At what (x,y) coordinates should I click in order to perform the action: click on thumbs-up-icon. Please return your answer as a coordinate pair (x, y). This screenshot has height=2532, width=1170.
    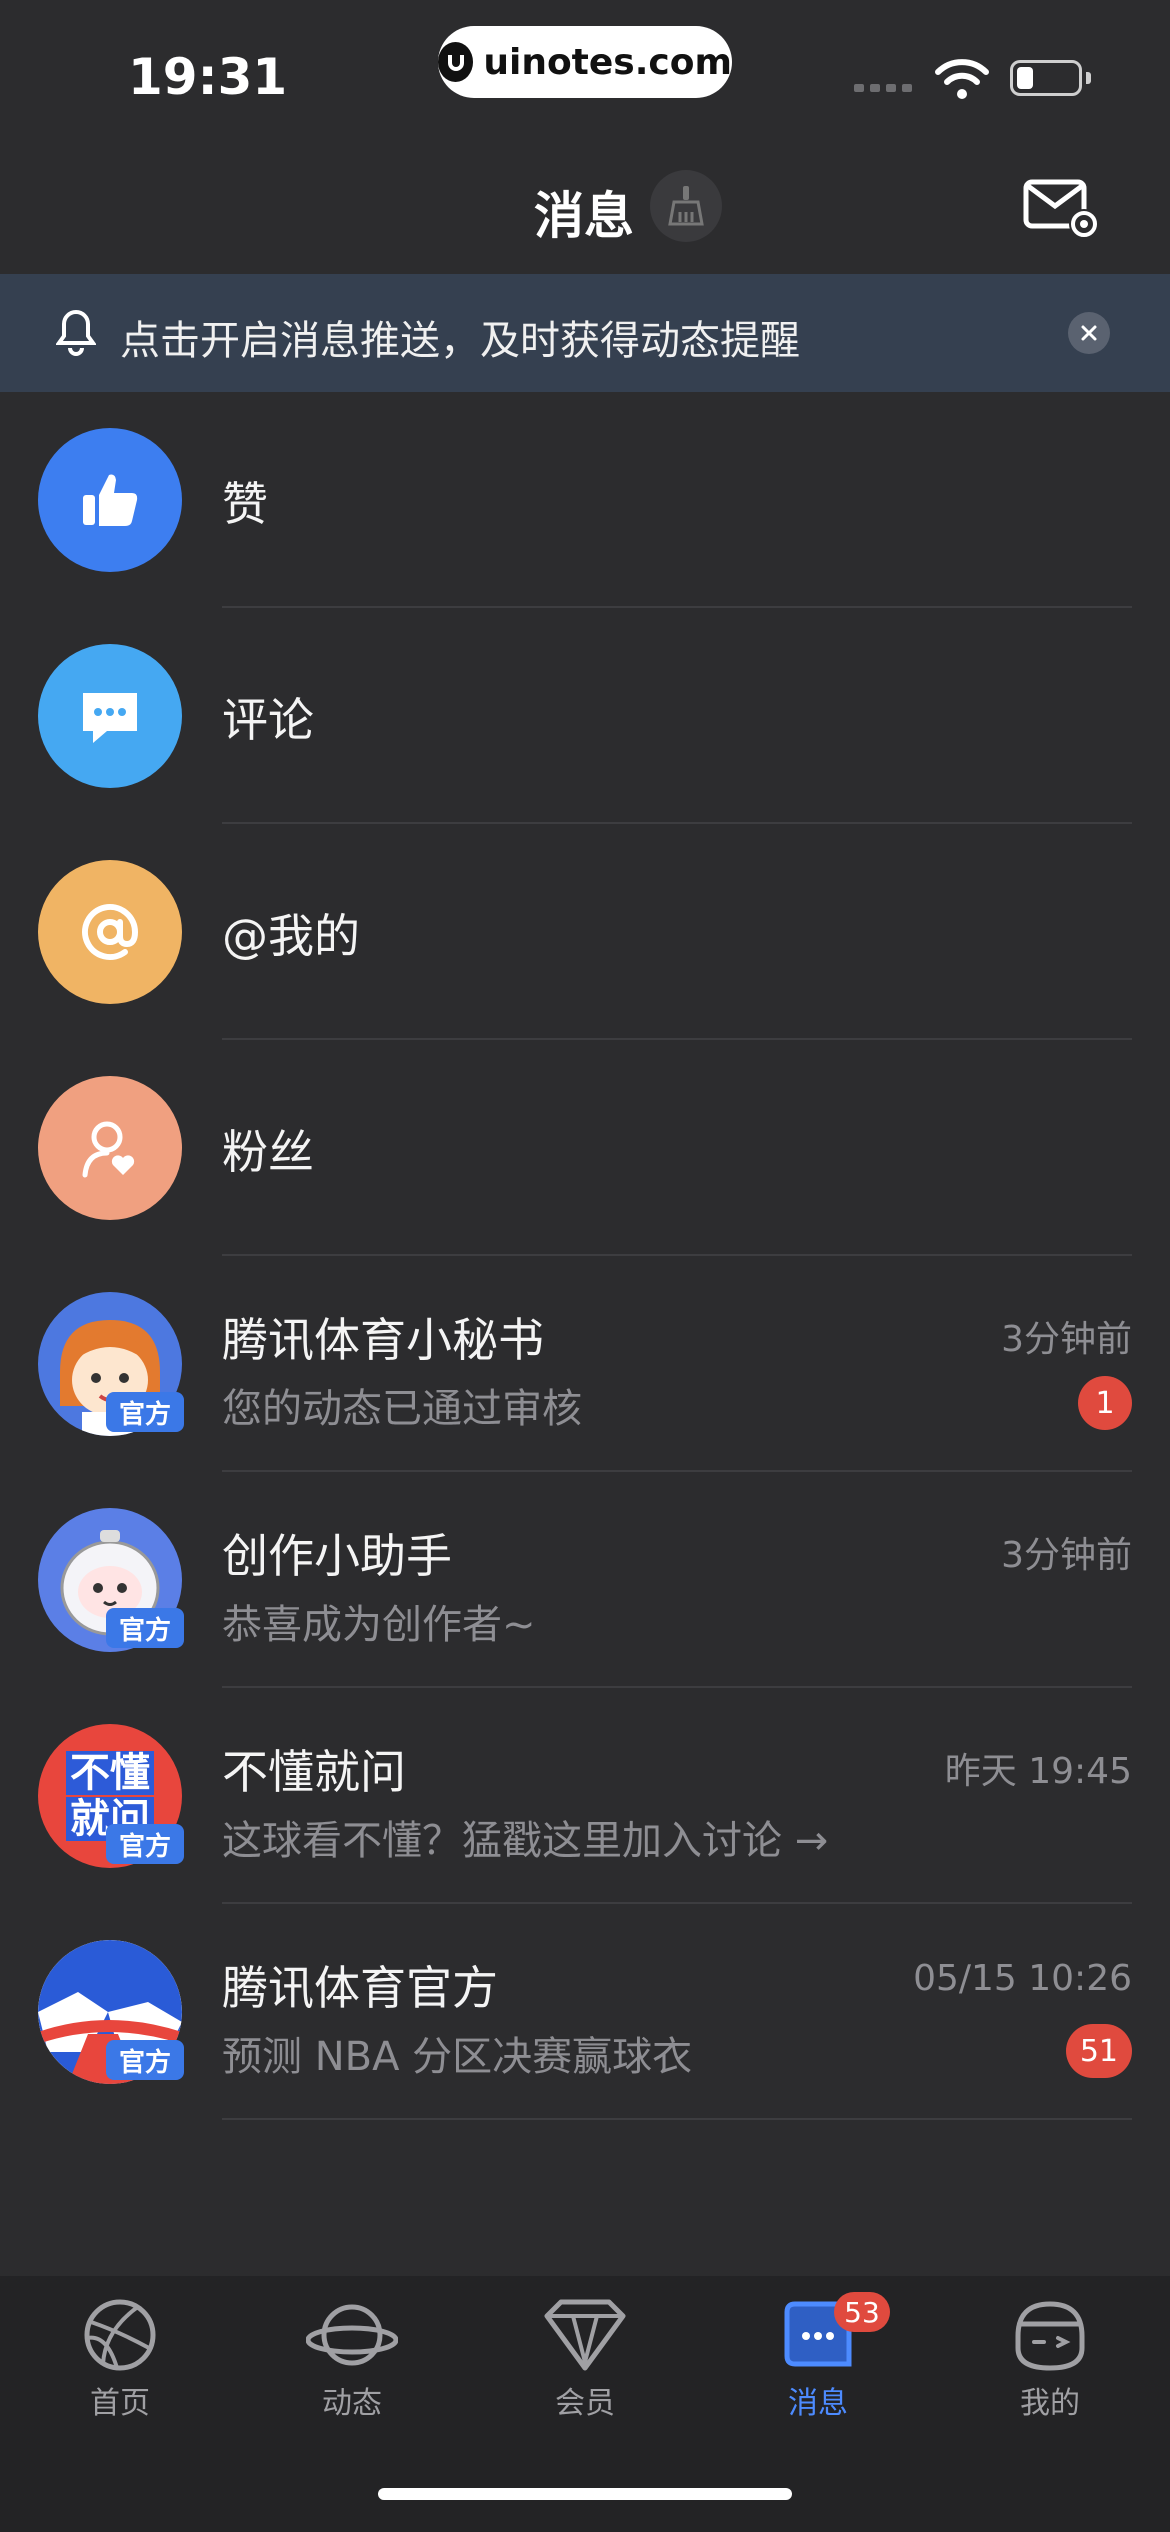
    Looking at the image, I should click on (110, 500).